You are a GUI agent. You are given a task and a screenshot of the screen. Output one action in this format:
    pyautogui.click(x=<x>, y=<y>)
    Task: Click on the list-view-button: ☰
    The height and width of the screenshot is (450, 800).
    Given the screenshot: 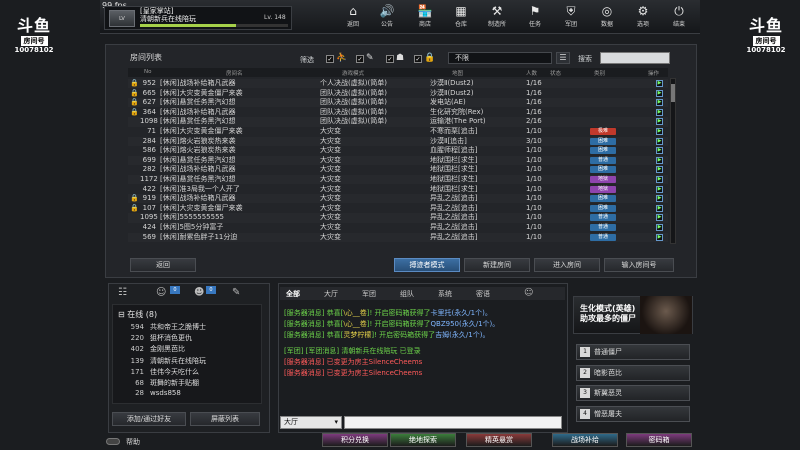 What is the action you would take?
    pyautogui.click(x=563, y=58)
    